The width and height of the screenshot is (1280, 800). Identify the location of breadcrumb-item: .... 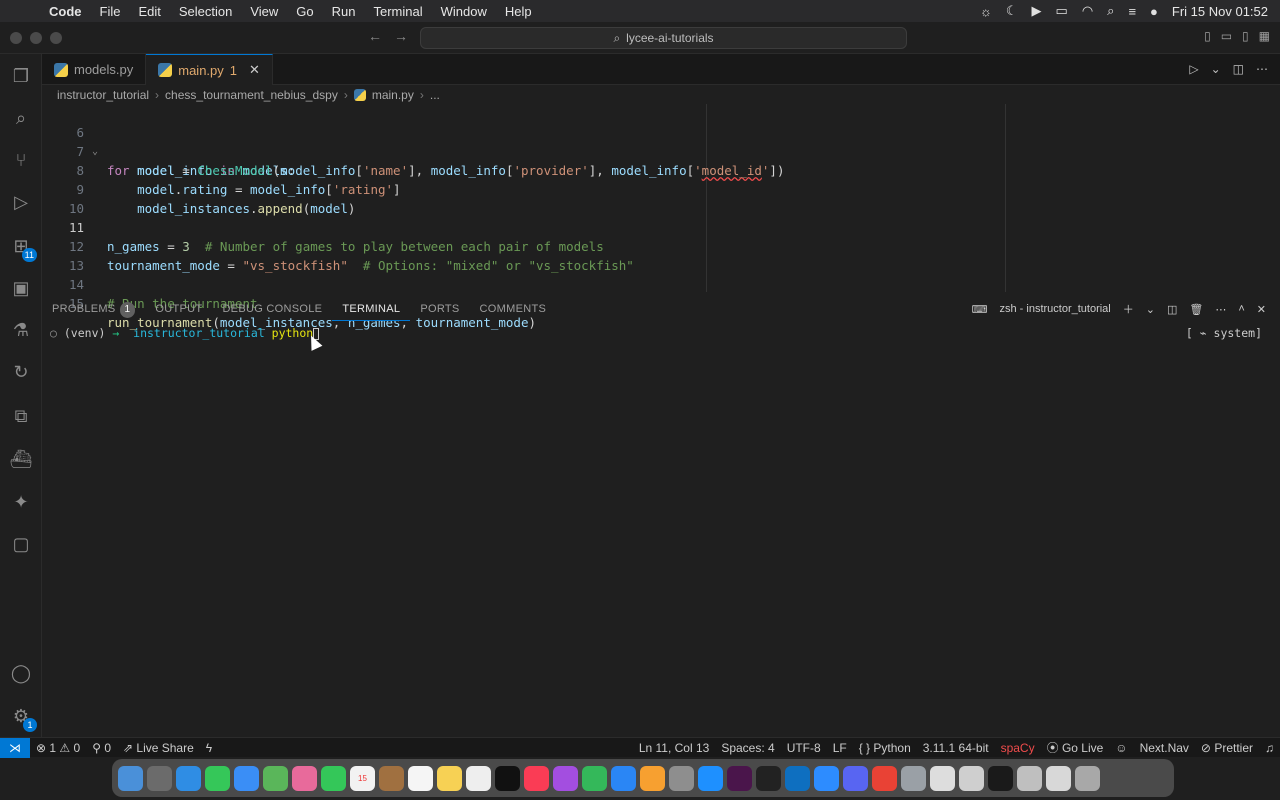
(435, 95).